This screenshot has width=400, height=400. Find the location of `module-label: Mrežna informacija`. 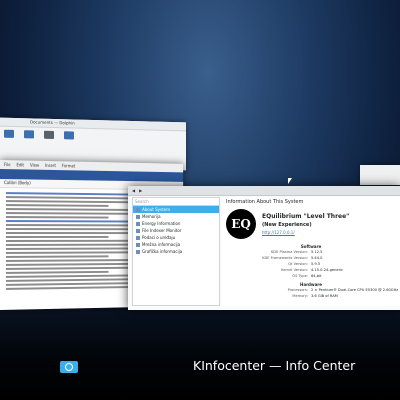

module-label: Mrežna informacija is located at coordinates (161, 244).